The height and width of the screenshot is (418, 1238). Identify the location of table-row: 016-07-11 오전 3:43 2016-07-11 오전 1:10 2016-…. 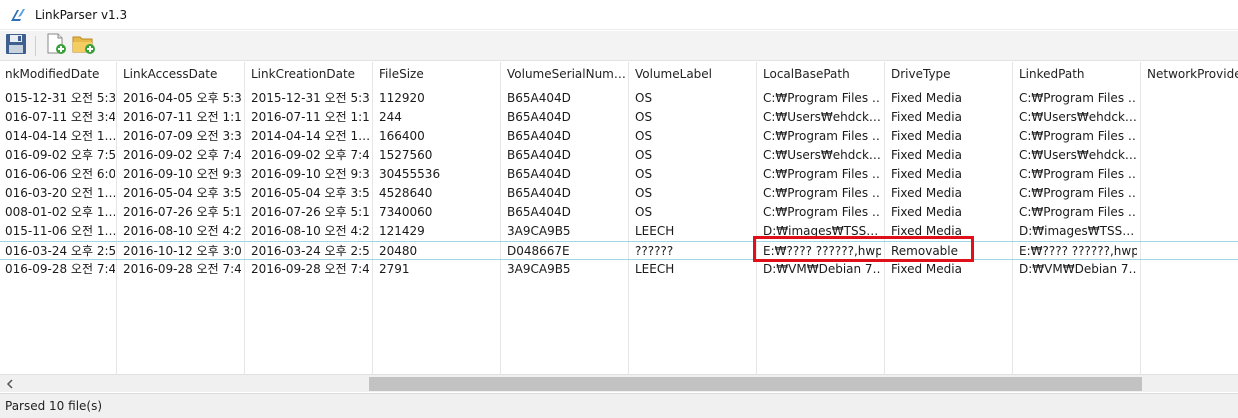
(619, 117).